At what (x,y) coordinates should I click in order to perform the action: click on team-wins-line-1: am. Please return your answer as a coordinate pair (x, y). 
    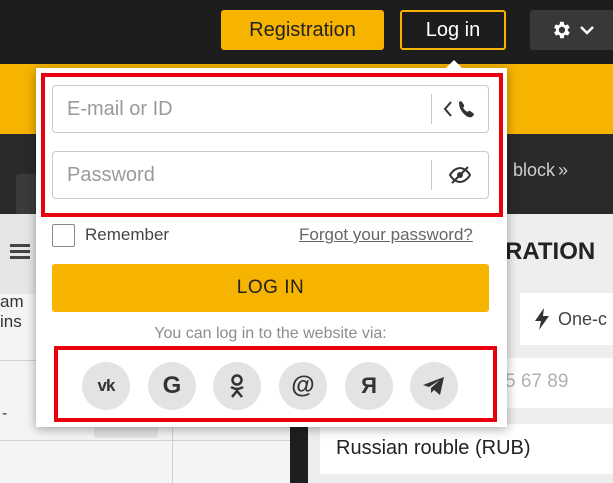
    Looking at the image, I should click on (12, 301).